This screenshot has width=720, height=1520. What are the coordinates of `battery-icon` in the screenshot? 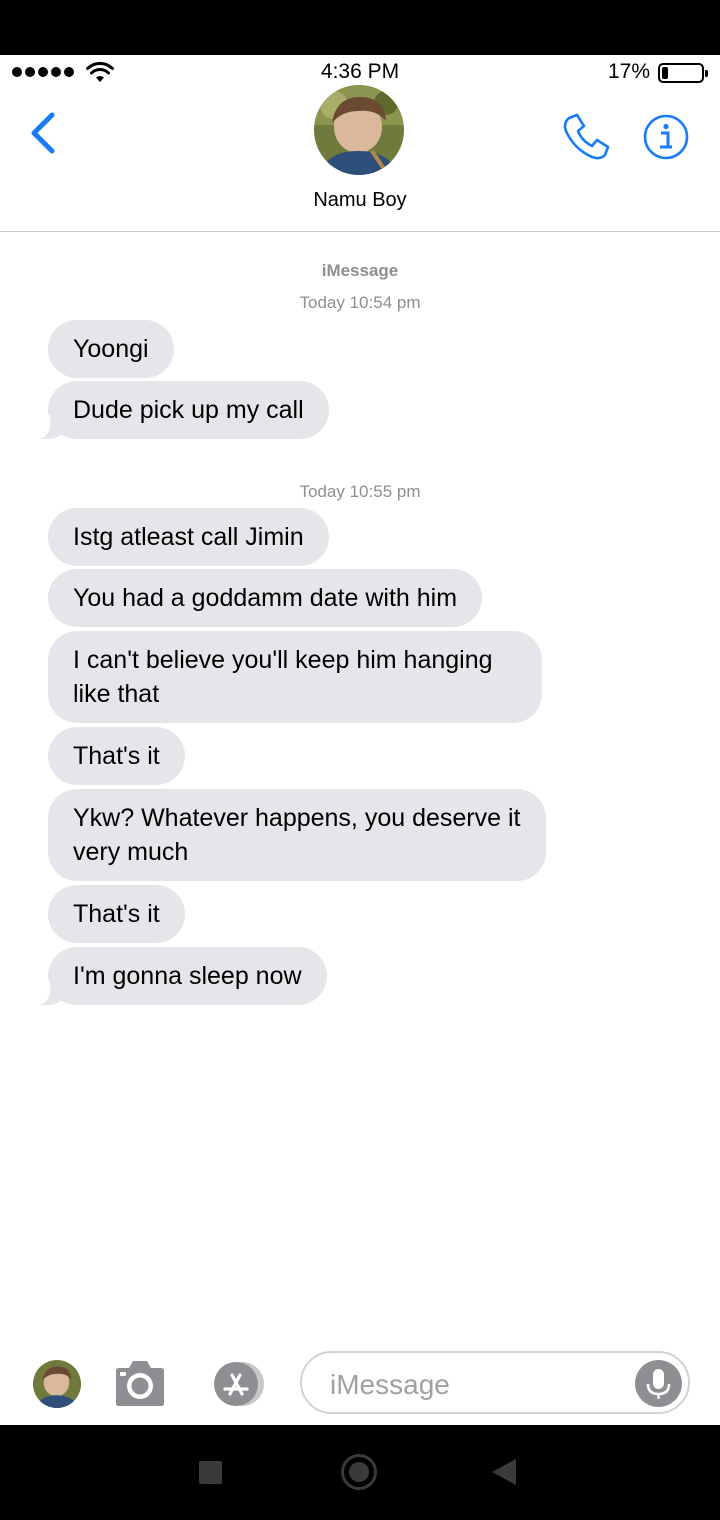 It's located at (683, 73).